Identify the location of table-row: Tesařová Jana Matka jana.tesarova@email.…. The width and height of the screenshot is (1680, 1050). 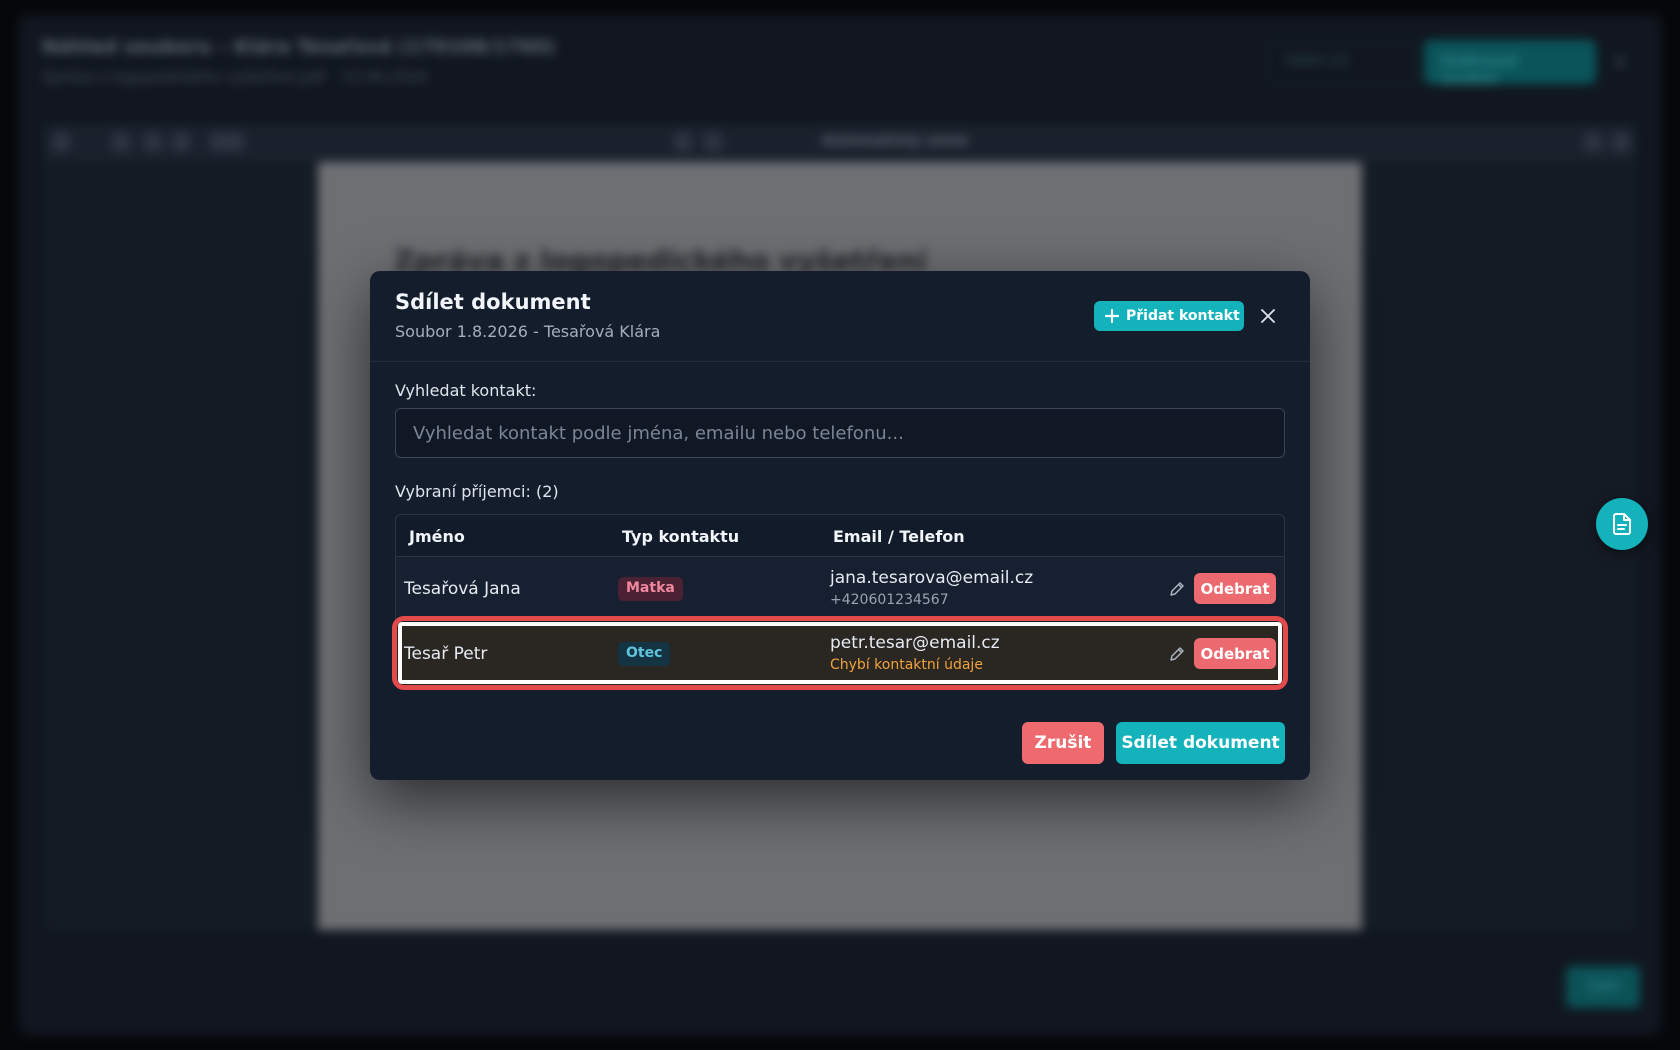
(840, 589).